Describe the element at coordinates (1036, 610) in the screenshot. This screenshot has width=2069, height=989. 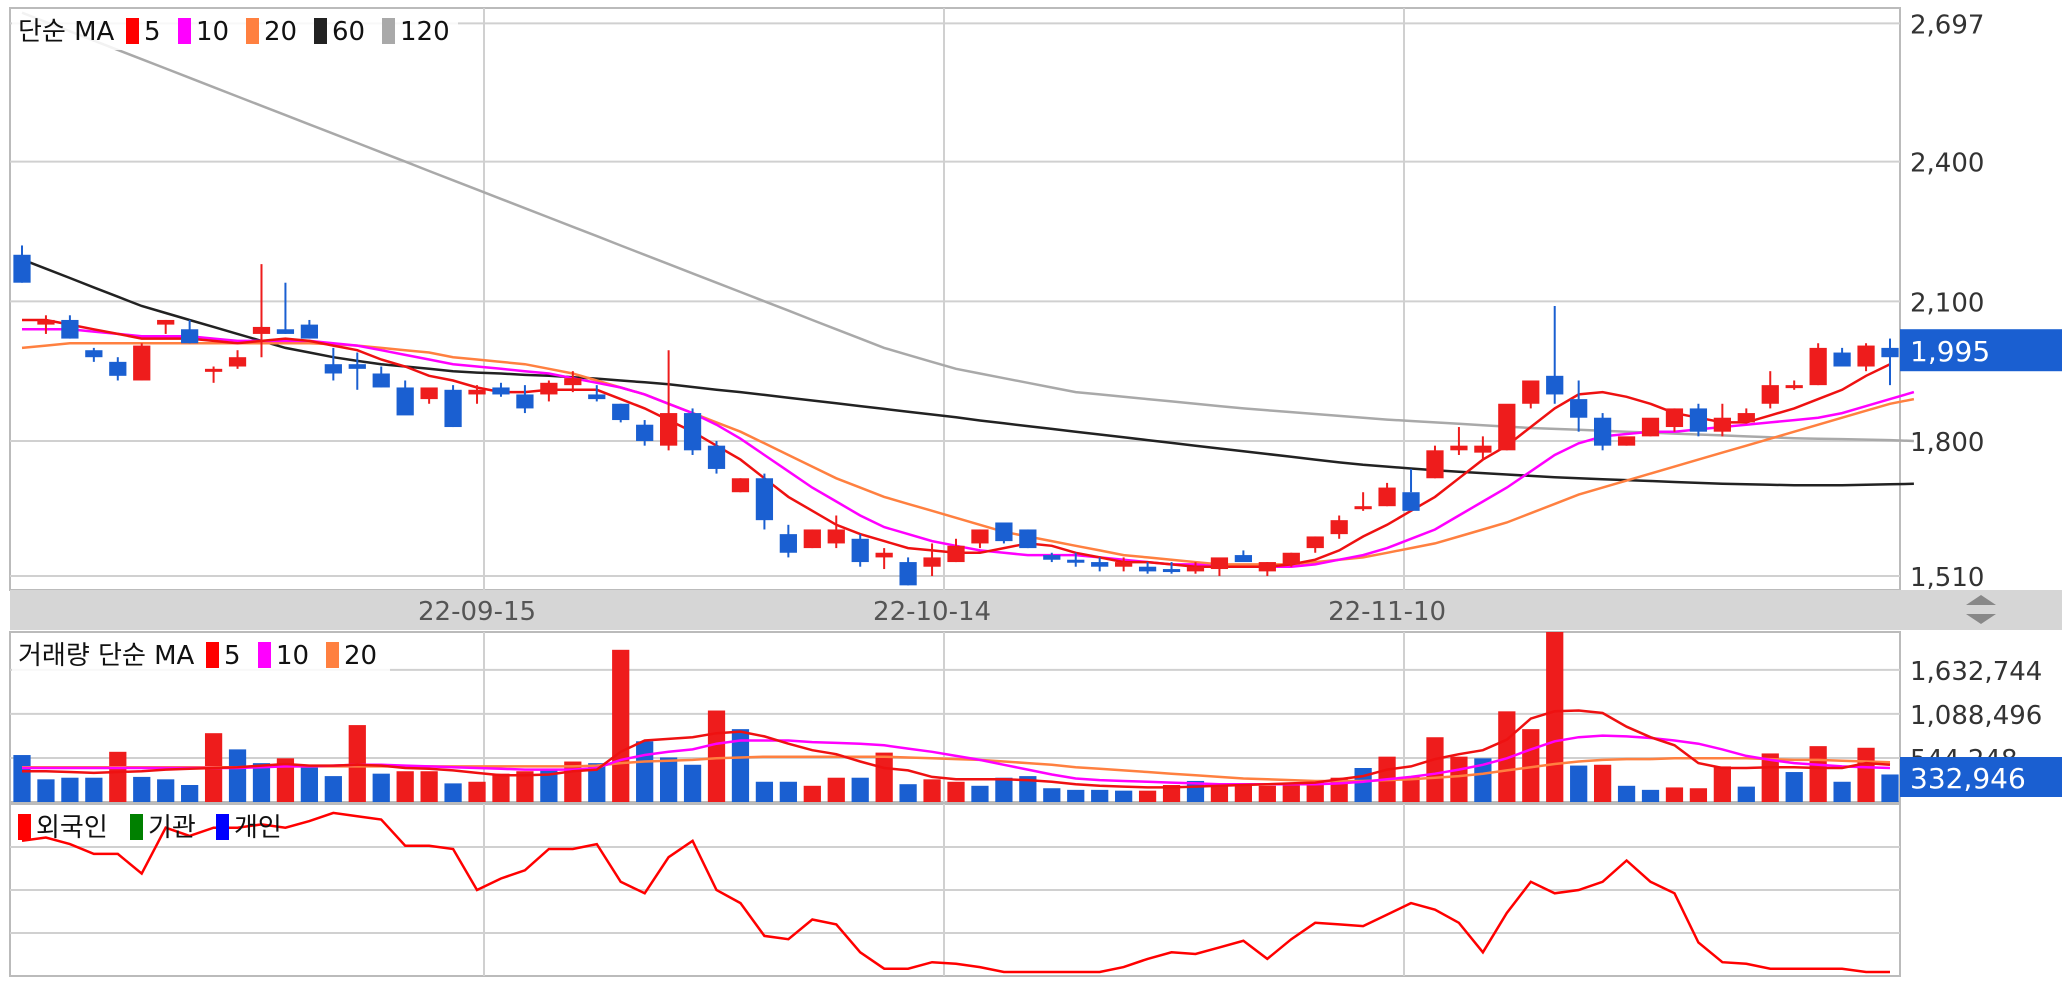
I see `date-axis-bar: 22-09-15 22-10-14 22-11-10` at that location.